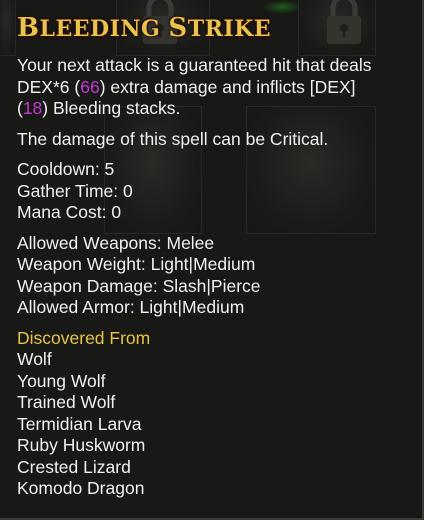  Describe the element at coordinates (66, 402) in the screenshot. I see `discovered-from-item: Trained Wolf` at that location.